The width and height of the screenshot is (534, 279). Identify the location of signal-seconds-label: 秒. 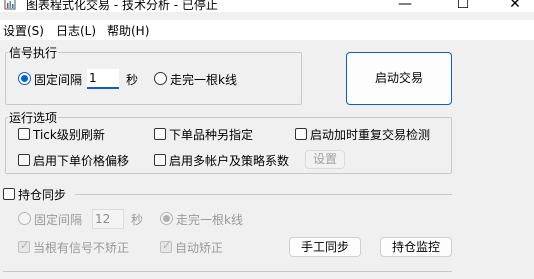
(132, 80).